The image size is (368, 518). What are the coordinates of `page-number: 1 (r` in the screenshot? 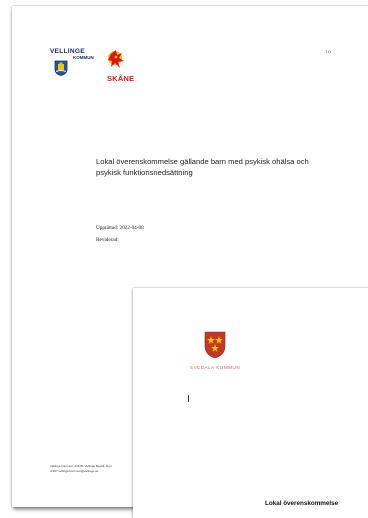 It's located at (328, 51).